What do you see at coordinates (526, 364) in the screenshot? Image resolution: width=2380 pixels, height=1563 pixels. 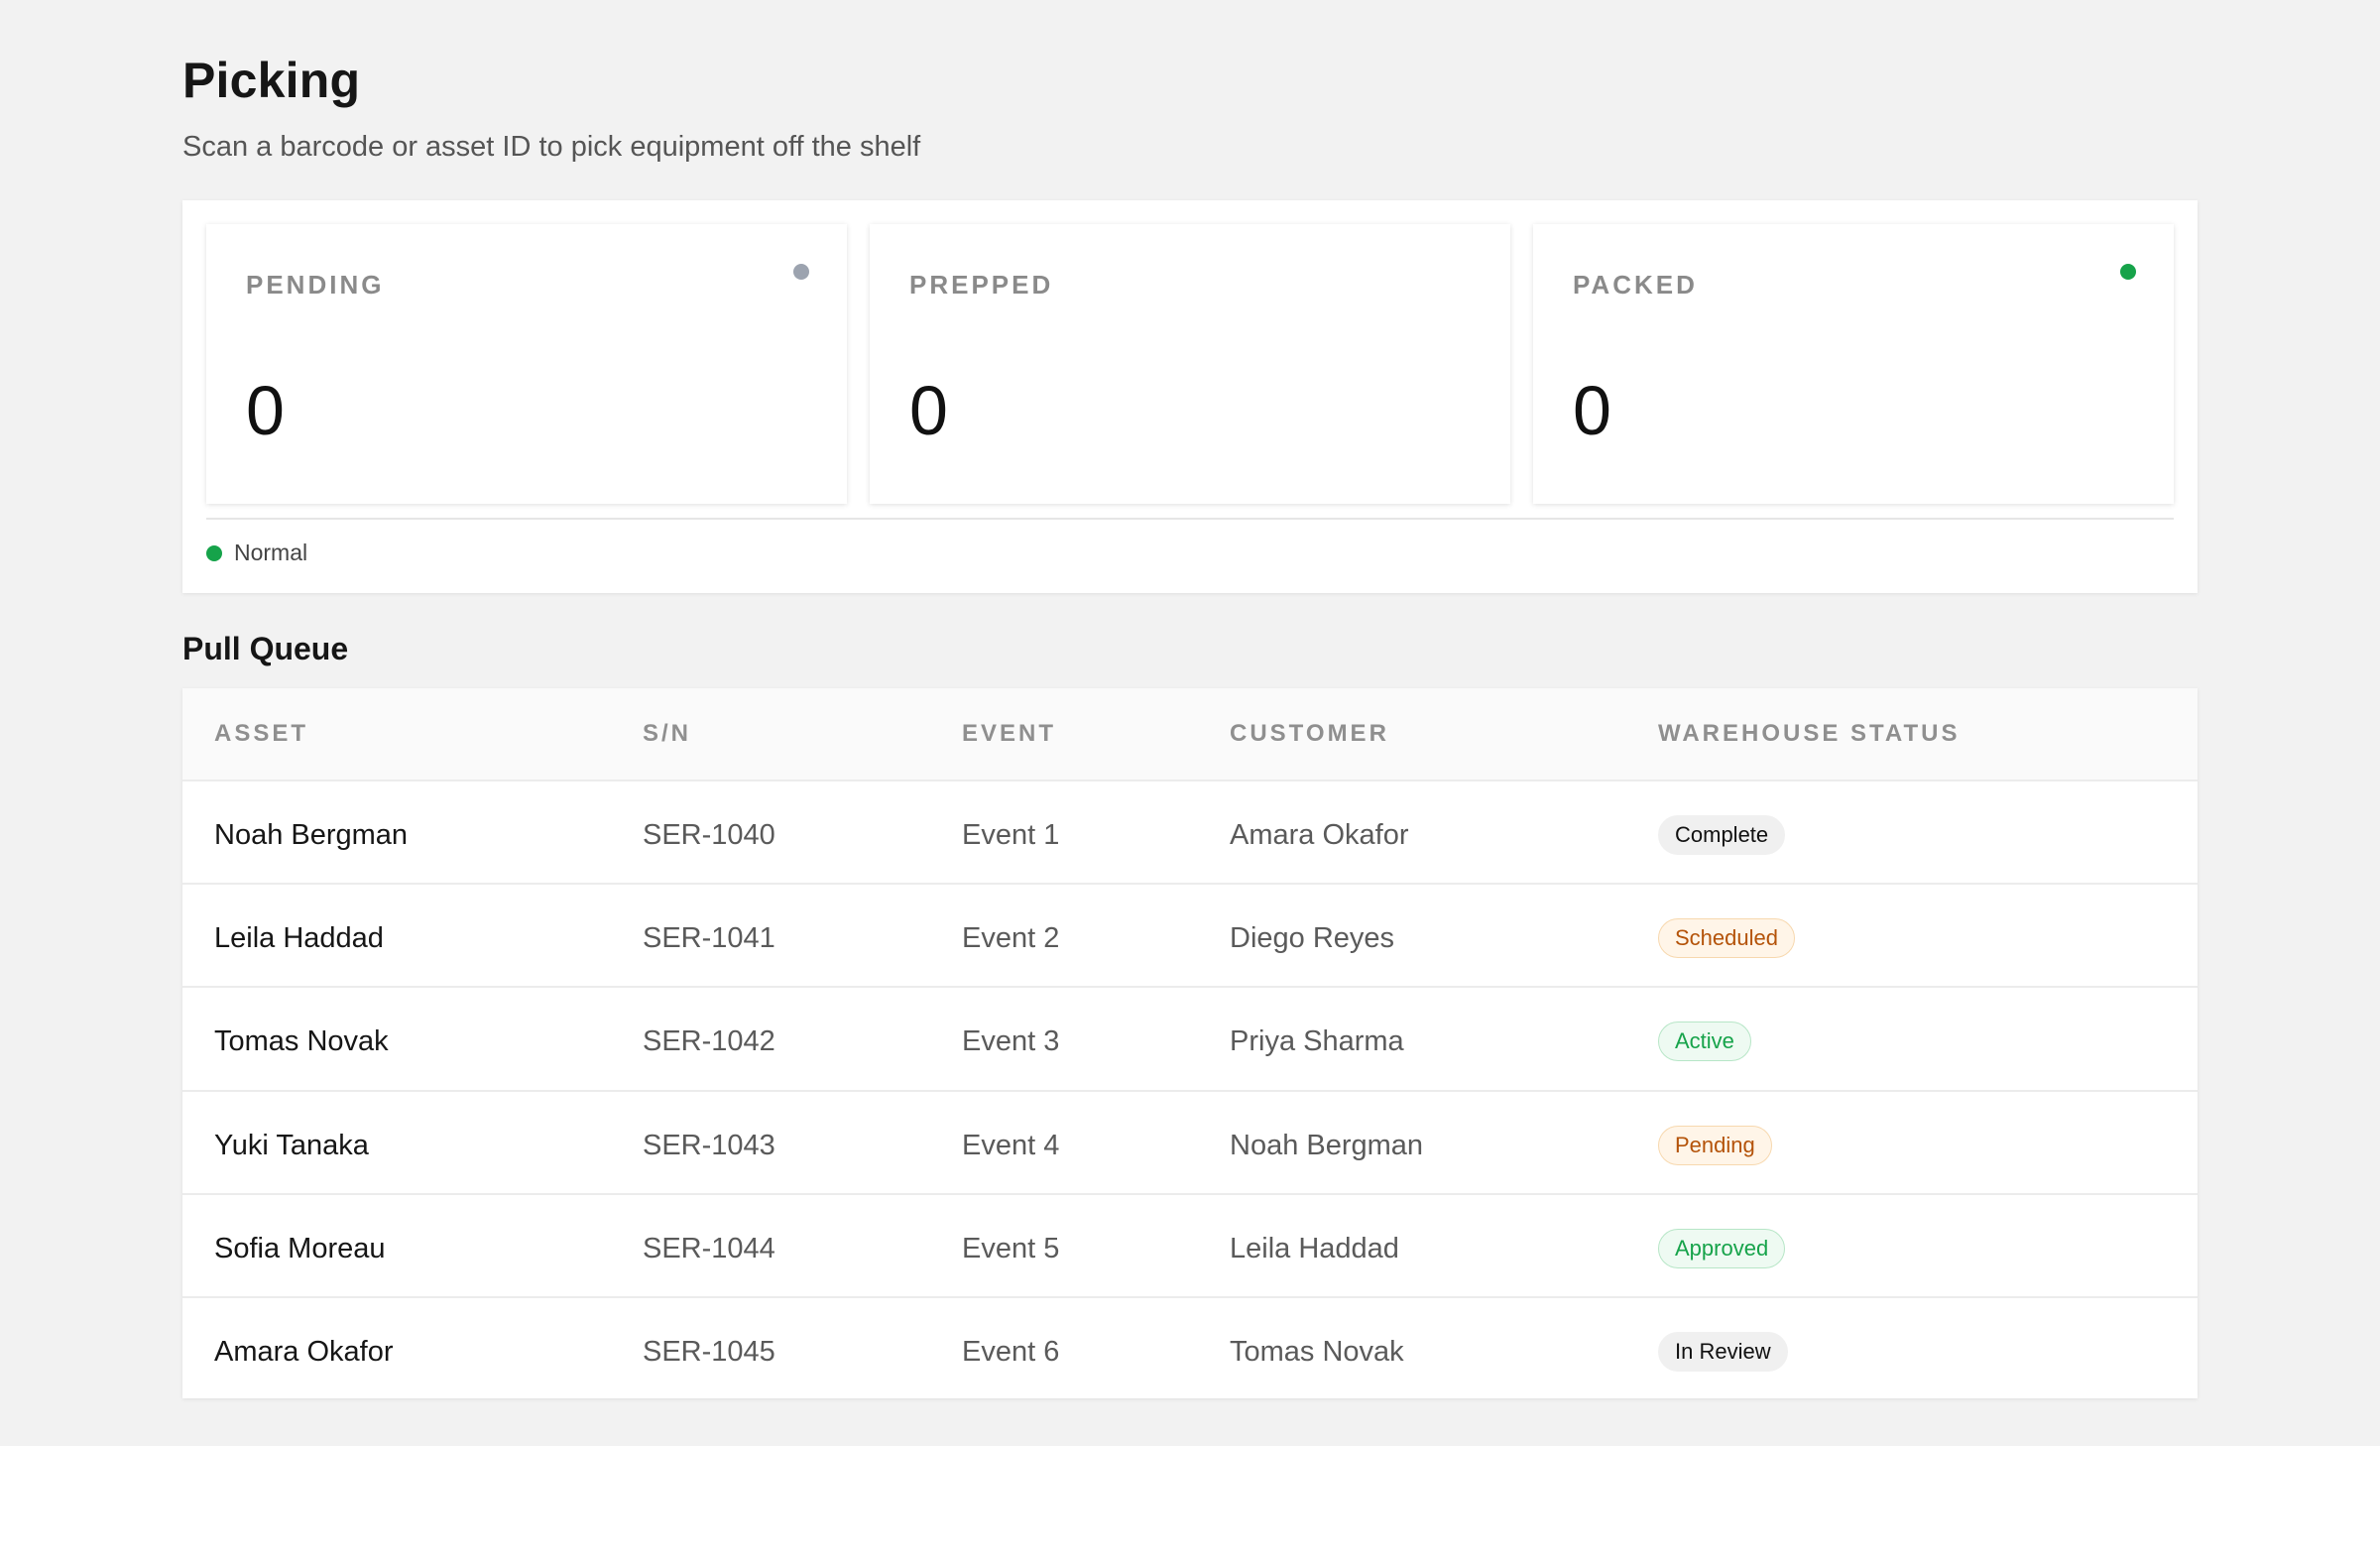 I see `stat-card-pending: PENDING 0` at bounding box center [526, 364].